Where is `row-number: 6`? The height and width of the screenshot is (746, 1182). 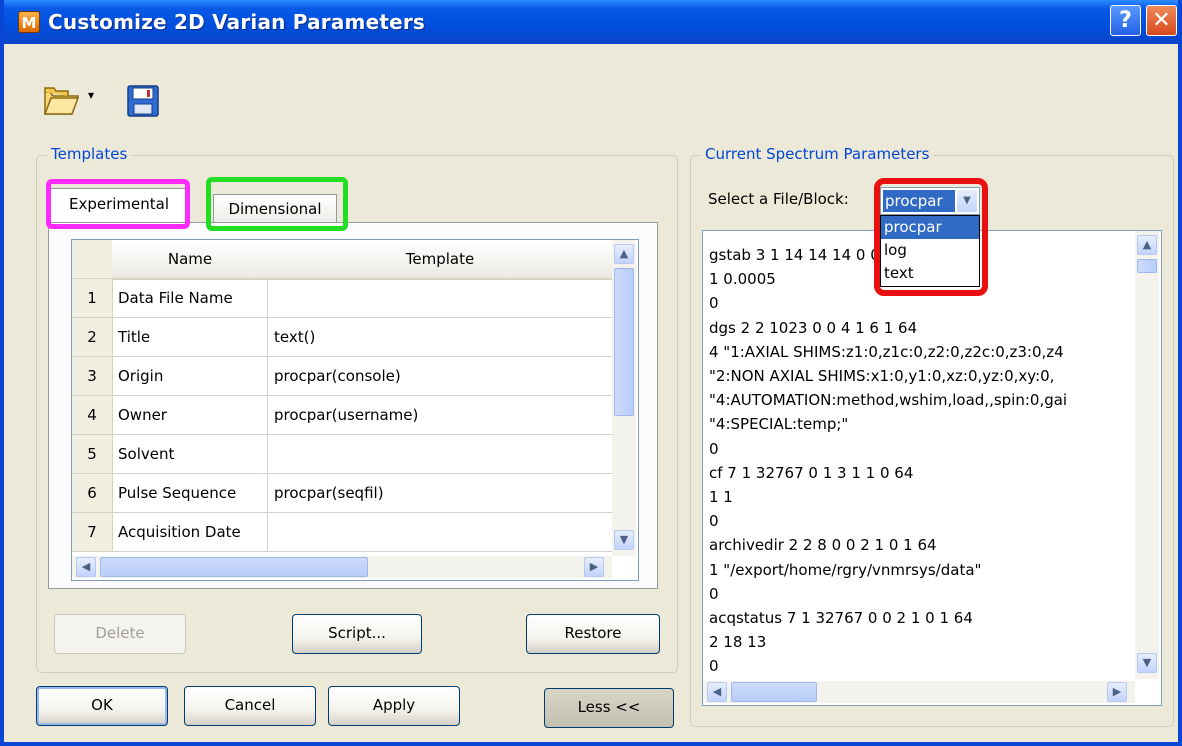
row-number: 6 is located at coordinates (92, 493).